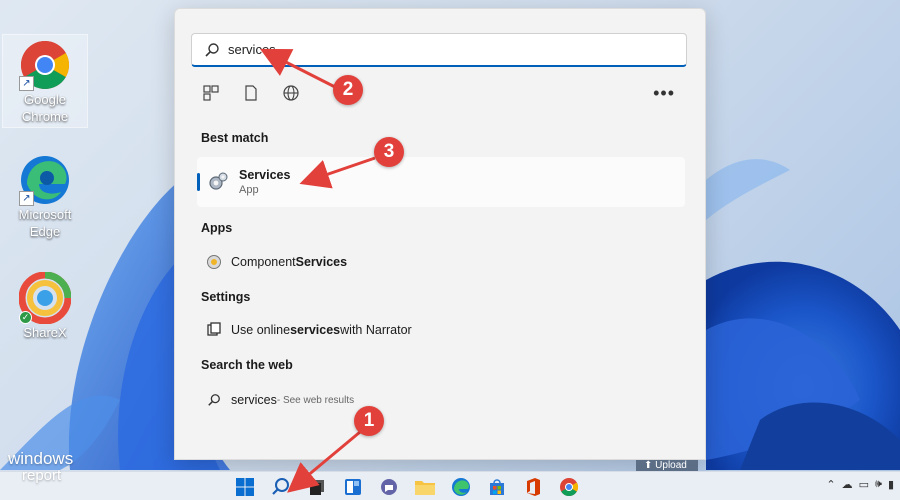 Image resolution: width=900 pixels, height=500 pixels. Describe the element at coordinates (226, 297) in the screenshot. I see `settings-heading: Settings` at that location.